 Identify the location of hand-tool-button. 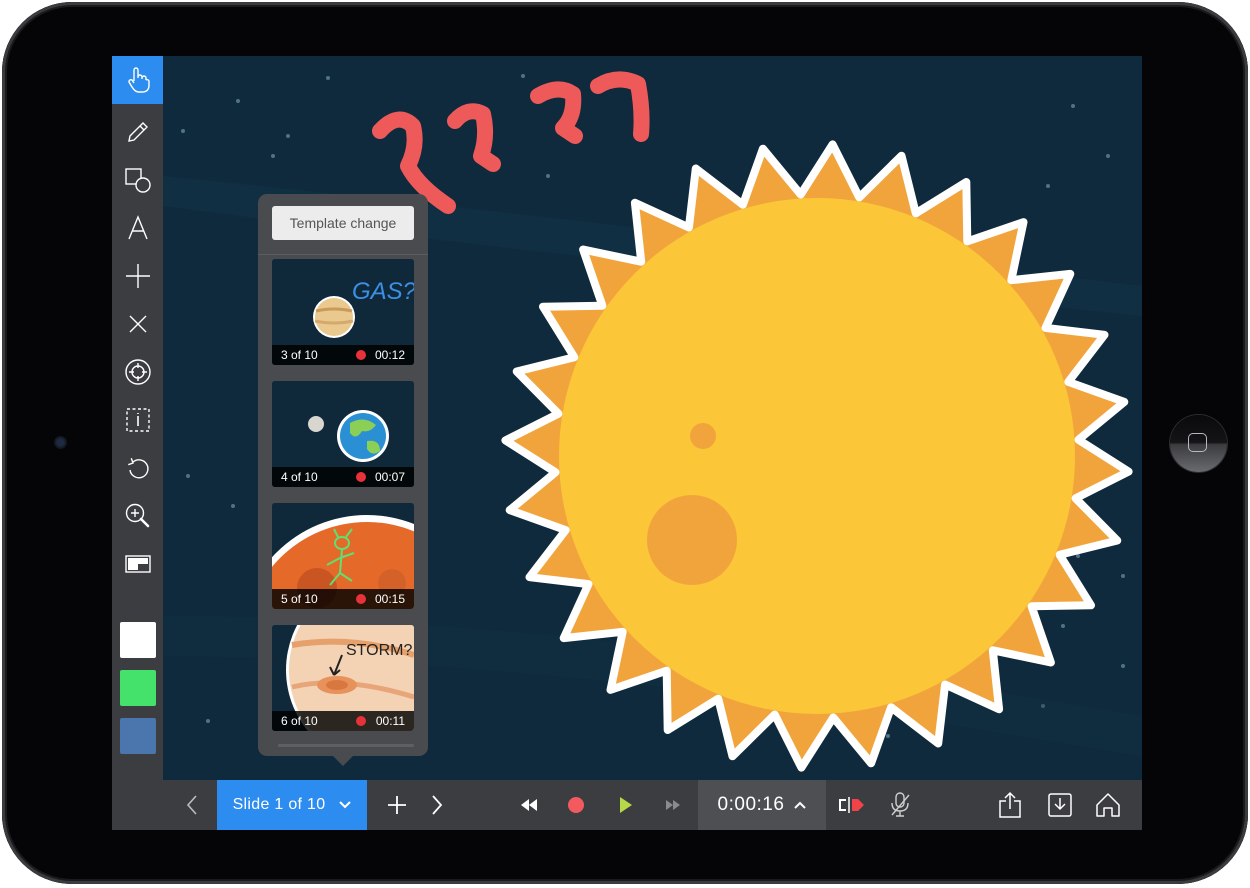
(137, 80).